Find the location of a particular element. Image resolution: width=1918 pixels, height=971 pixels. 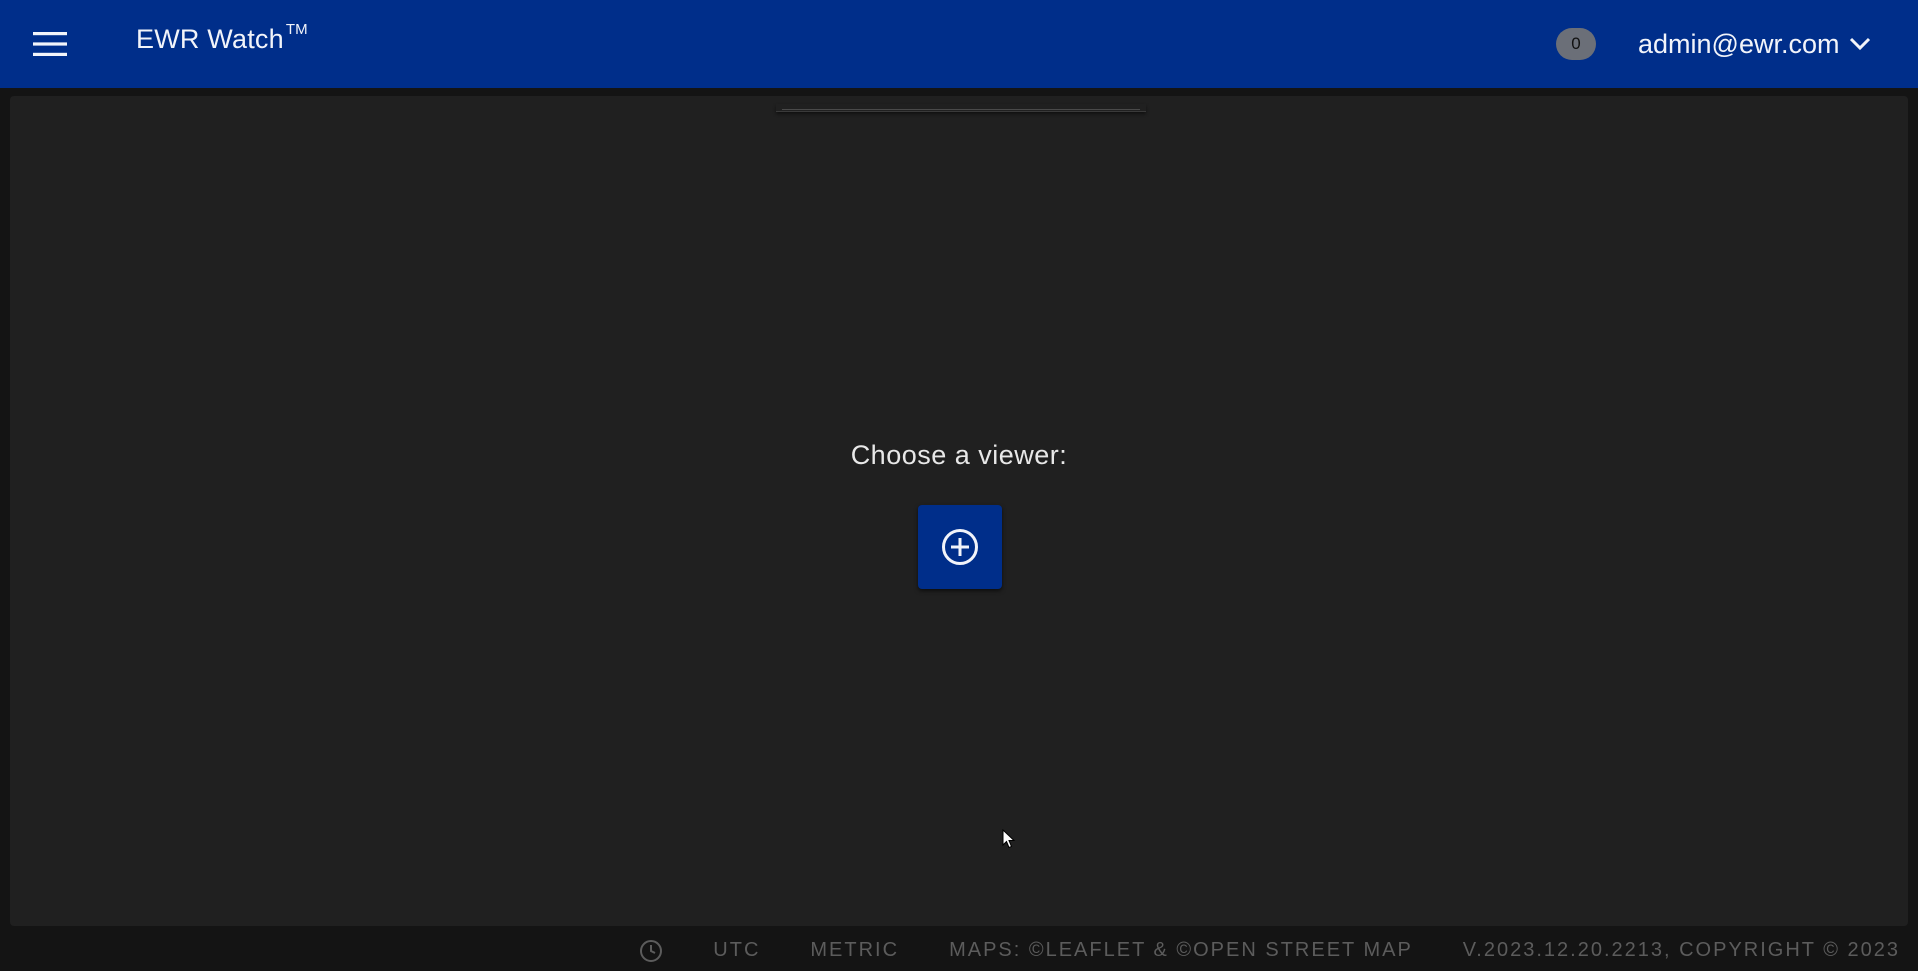

add-viewer-button is located at coordinates (960, 547).